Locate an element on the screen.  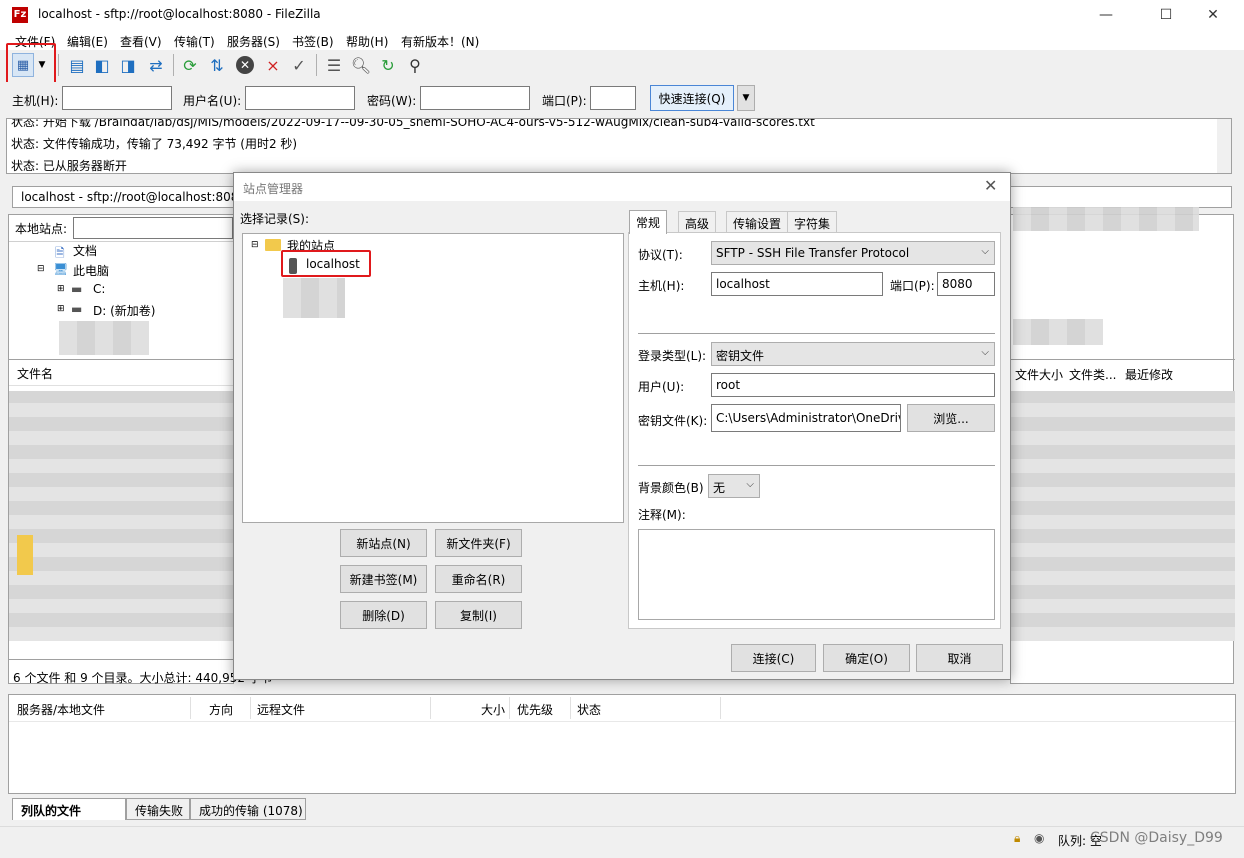
blurred-tree-items is located at coordinates (104, 338).